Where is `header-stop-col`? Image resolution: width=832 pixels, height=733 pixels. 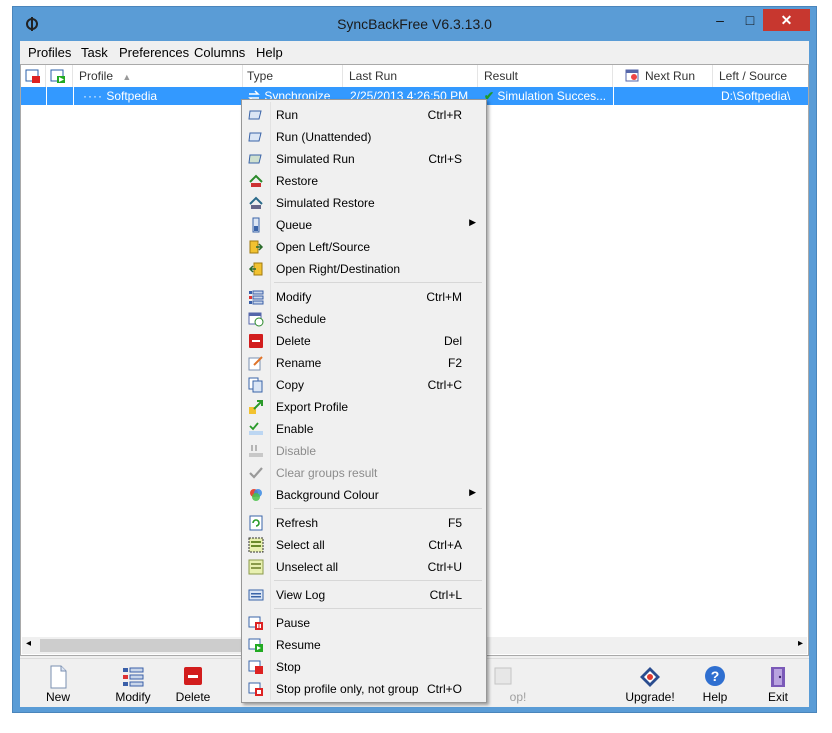
header-stop-col is located at coordinates (33, 76).